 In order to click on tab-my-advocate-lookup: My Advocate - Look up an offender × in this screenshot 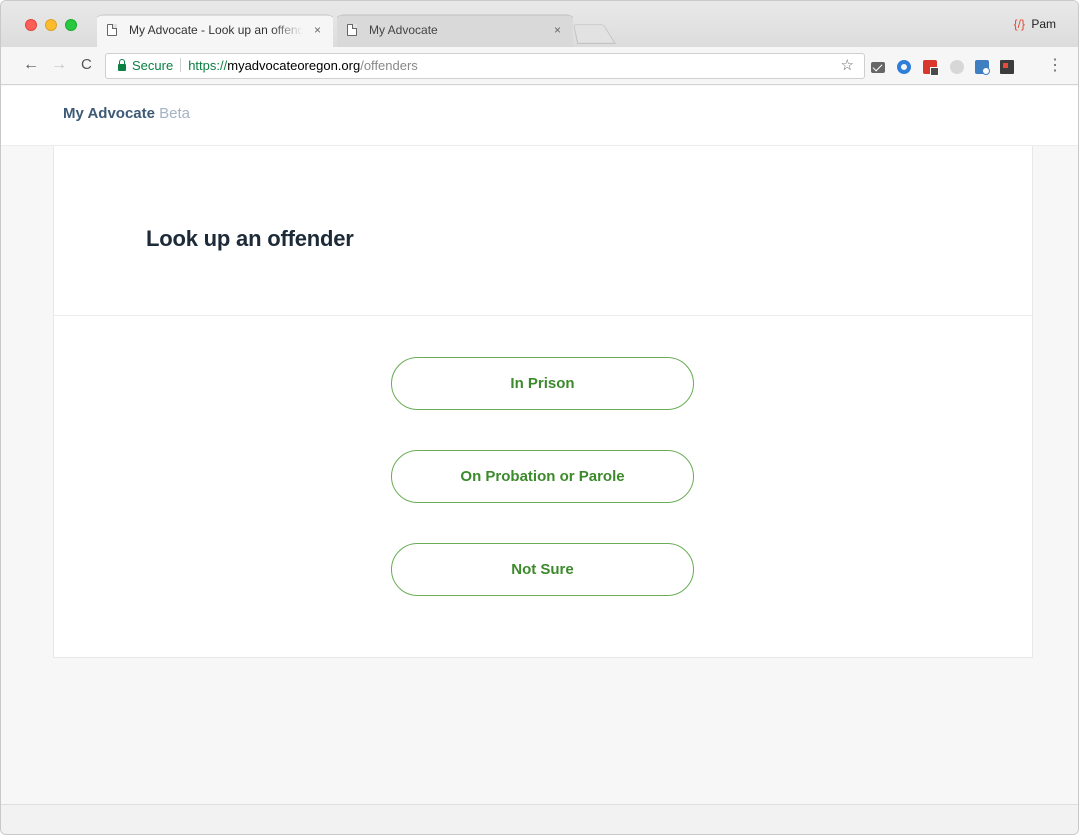, I will do `click(215, 30)`.